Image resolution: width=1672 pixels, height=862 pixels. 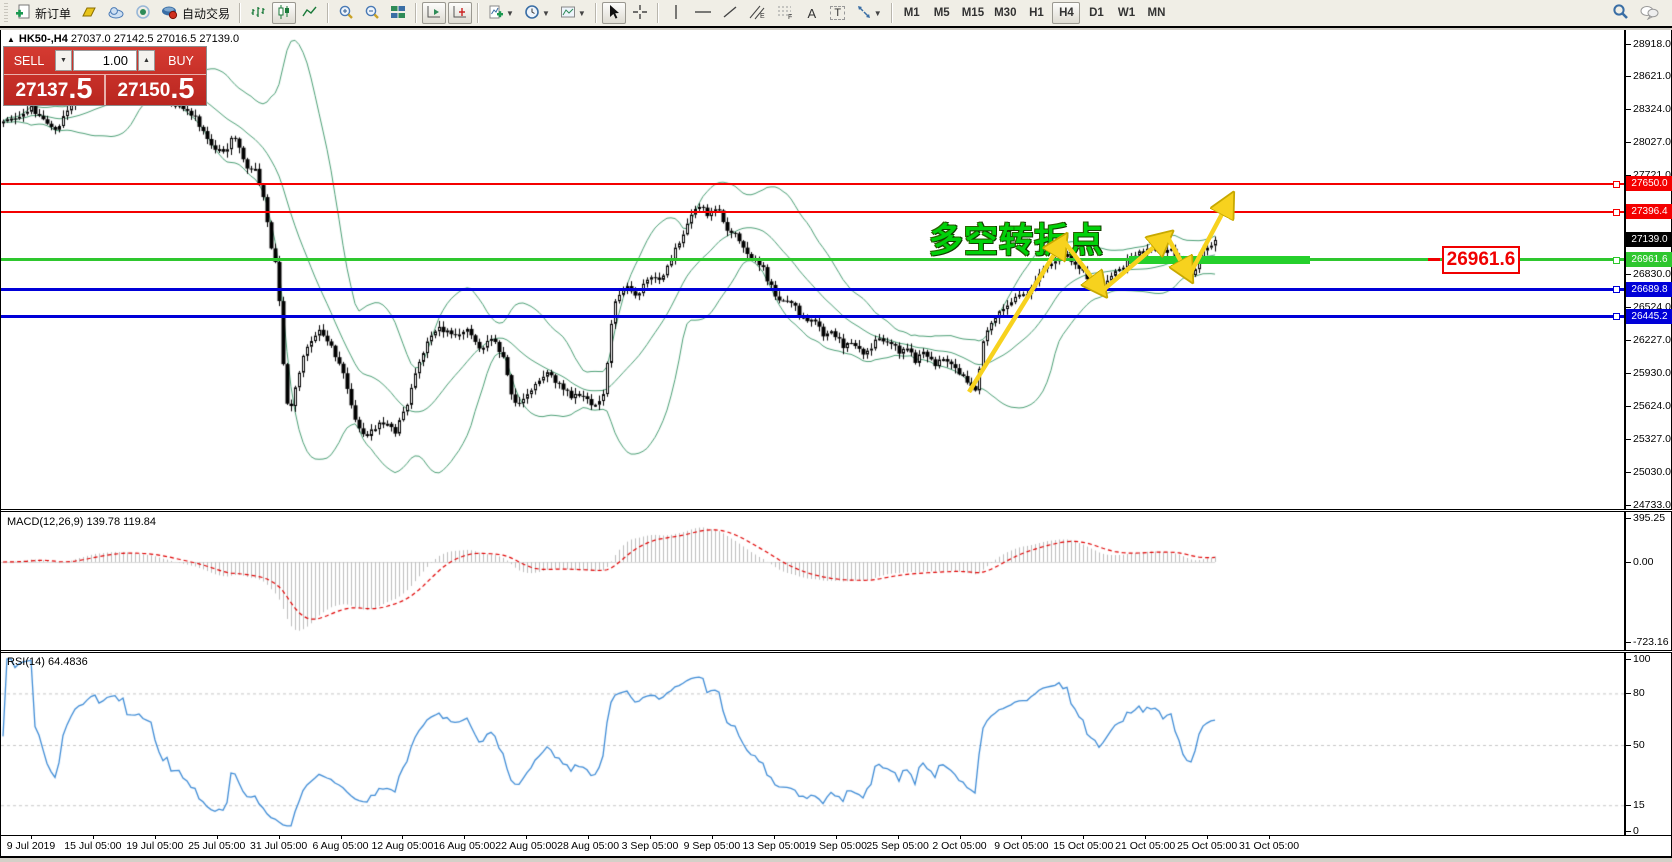 I want to click on buy-price: 27150.5, so click(x=156, y=90).